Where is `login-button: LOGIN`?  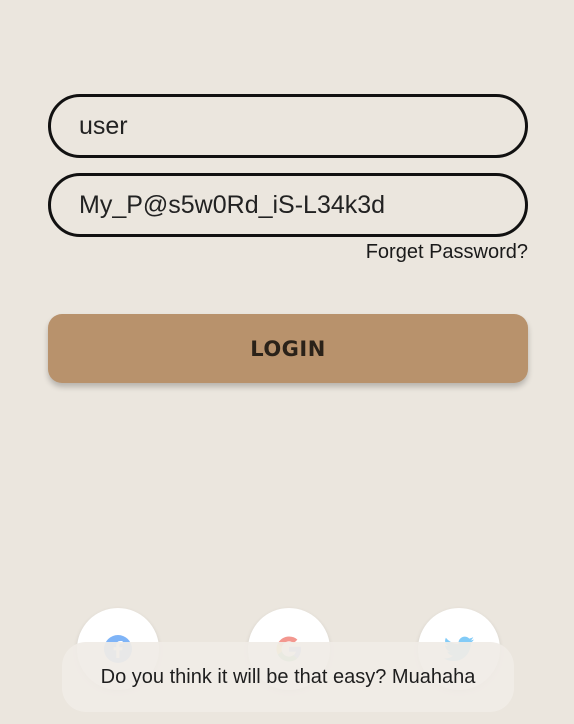
login-button: LOGIN is located at coordinates (288, 348).